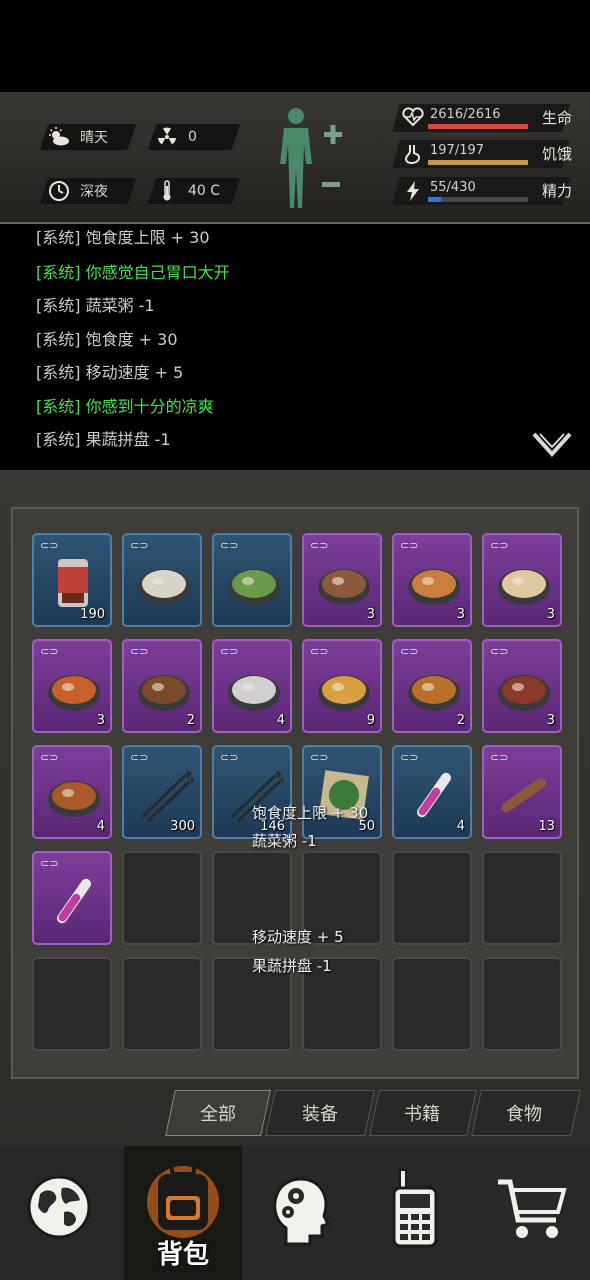 This screenshot has width=590, height=1280. Describe the element at coordinates (302, 1211) in the screenshot. I see `head-gears-icon` at that location.